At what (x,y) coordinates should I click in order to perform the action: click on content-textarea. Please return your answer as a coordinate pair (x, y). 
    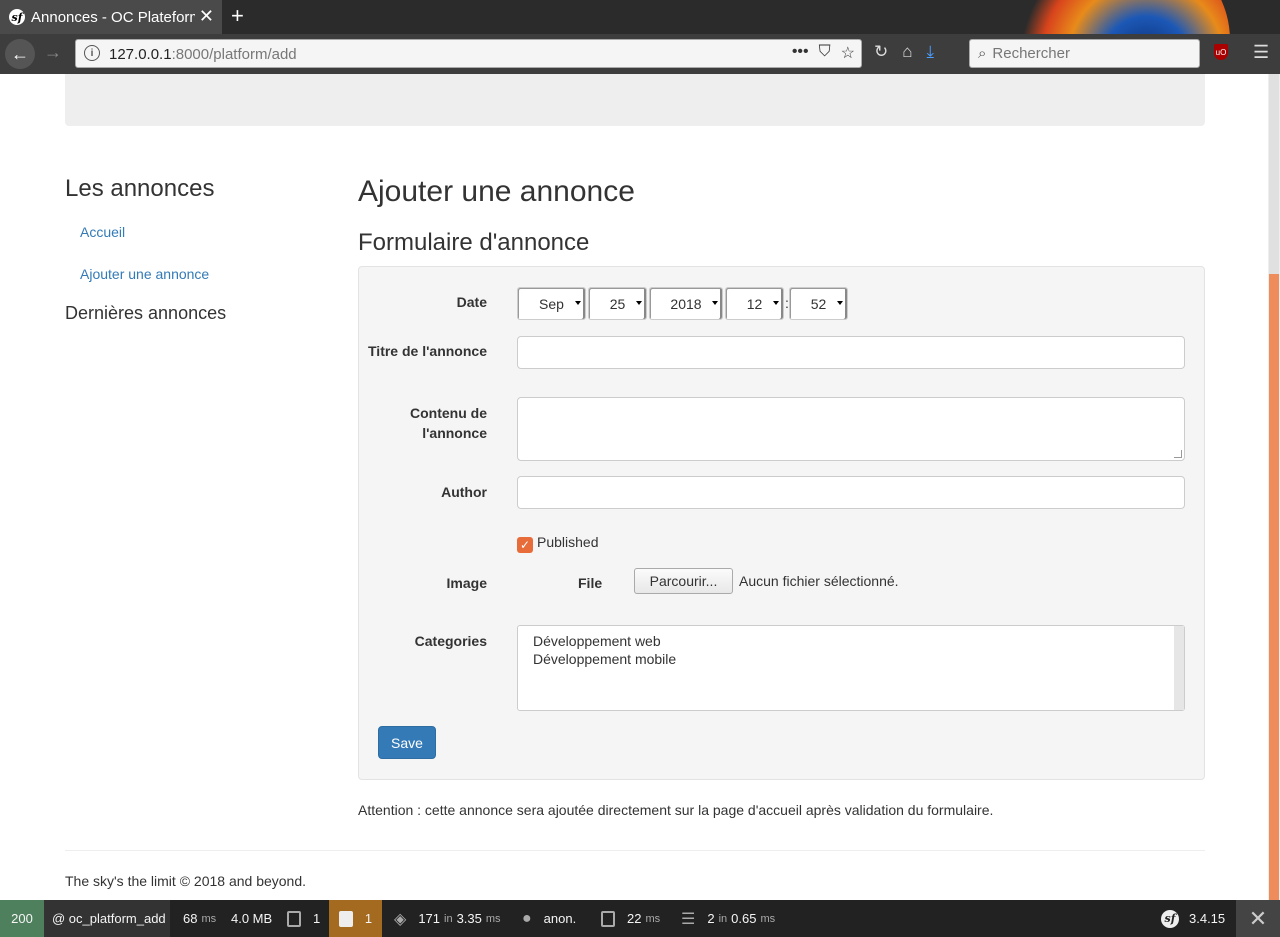
    Looking at the image, I should click on (851, 429).